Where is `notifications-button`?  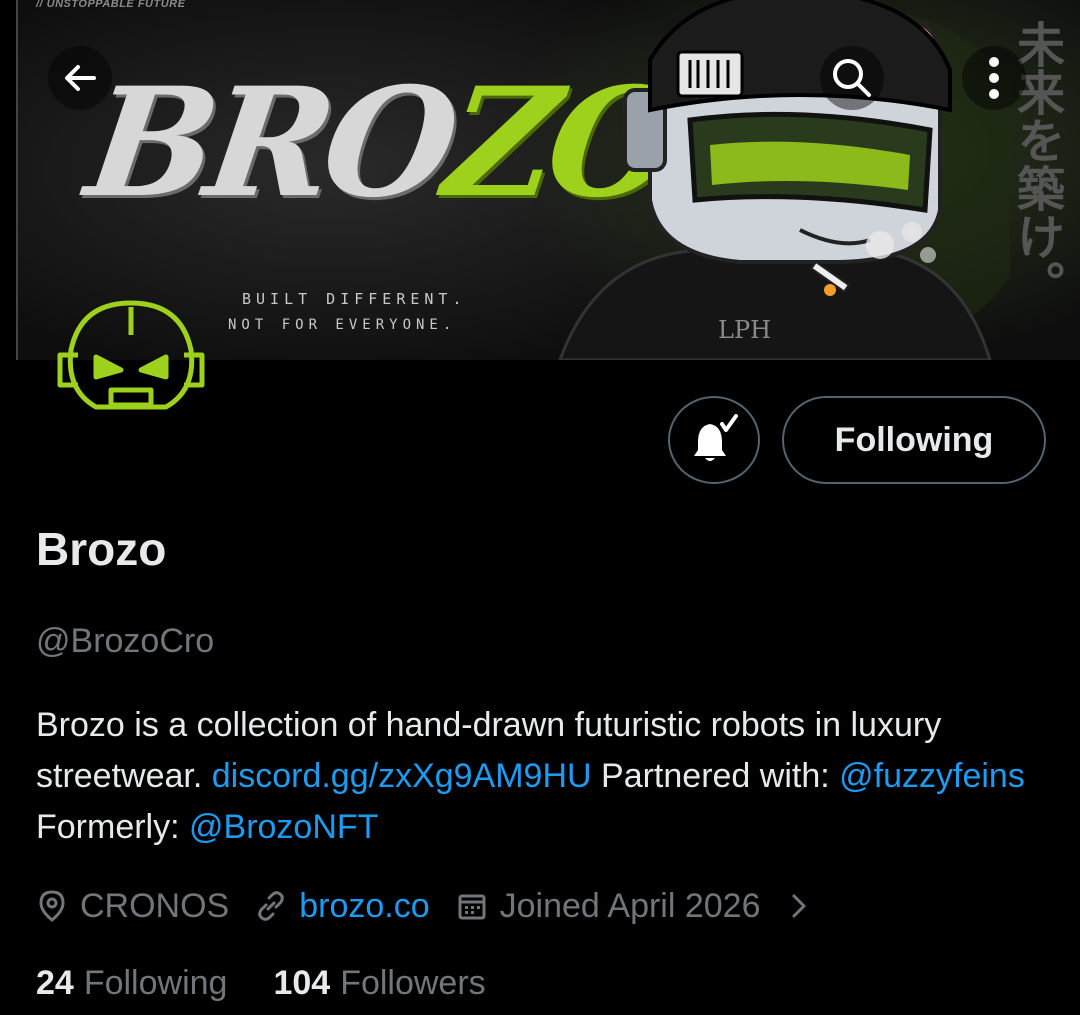
notifications-button is located at coordinates (714, 440).